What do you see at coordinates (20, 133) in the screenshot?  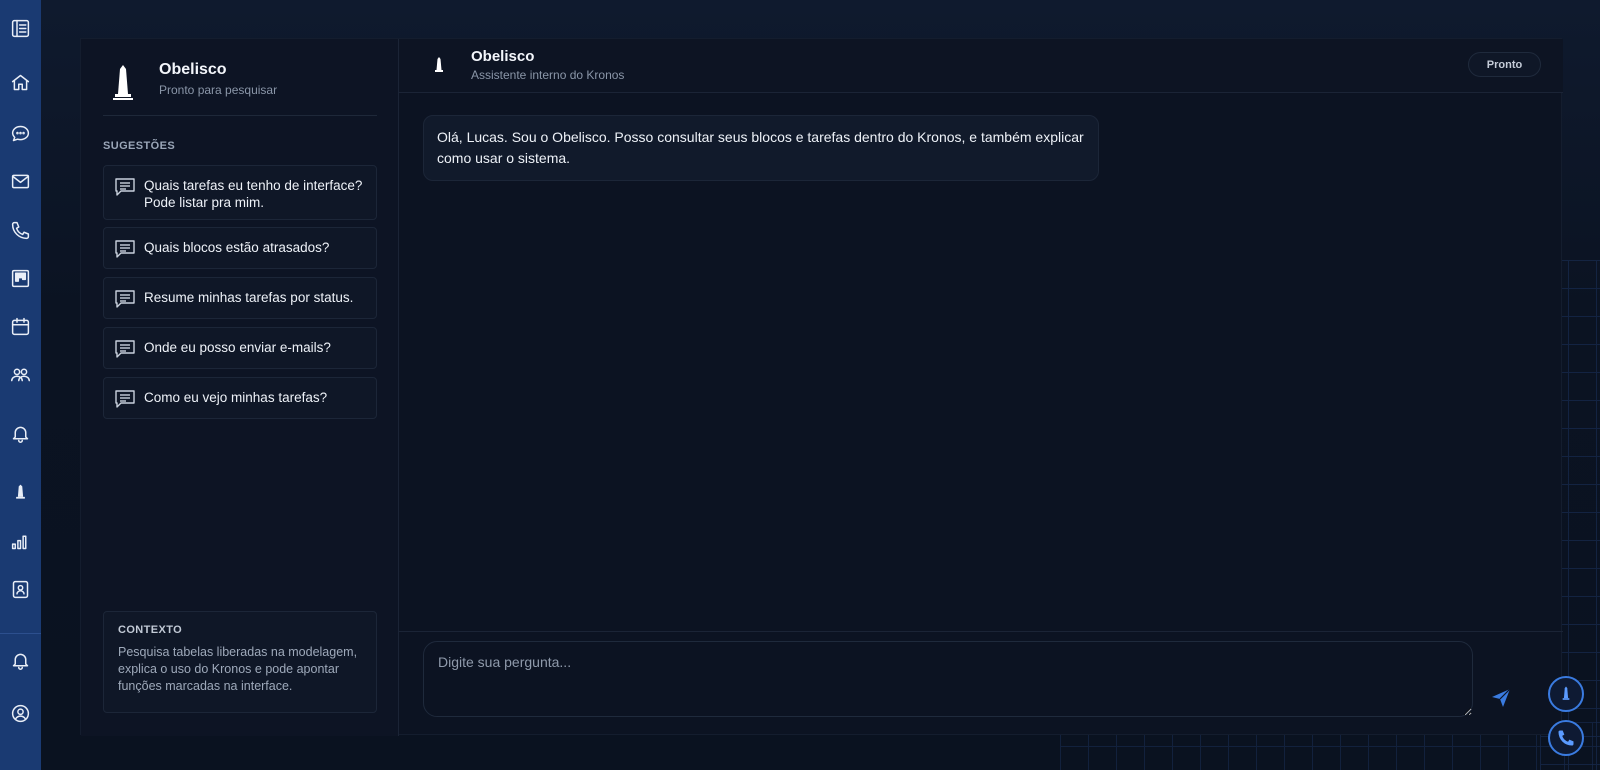 I see `chat-bubble-icon` at bounding box center [20, 133].